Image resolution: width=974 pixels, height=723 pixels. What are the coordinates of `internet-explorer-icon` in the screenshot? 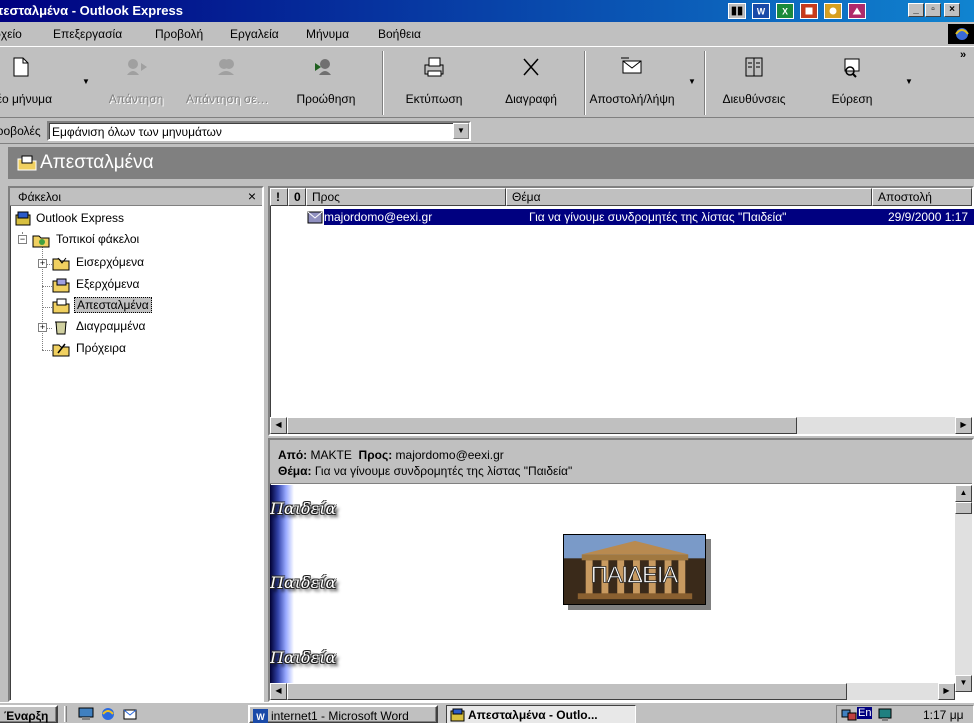 It's located at (108, 713).